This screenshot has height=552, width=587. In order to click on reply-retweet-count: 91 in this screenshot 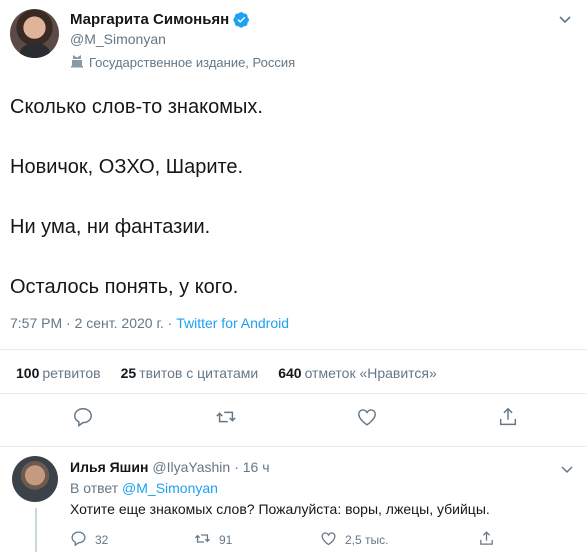, I will do `click(226, 540)`.